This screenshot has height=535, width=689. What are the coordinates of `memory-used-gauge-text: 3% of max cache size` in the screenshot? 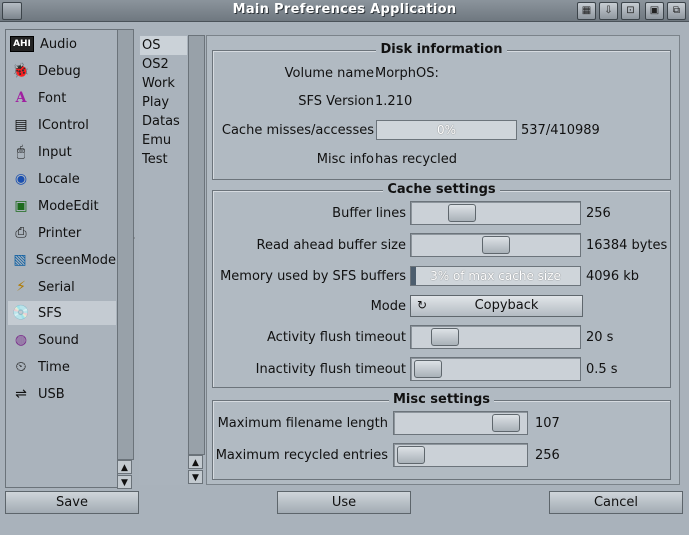 It's located at (495, 276).